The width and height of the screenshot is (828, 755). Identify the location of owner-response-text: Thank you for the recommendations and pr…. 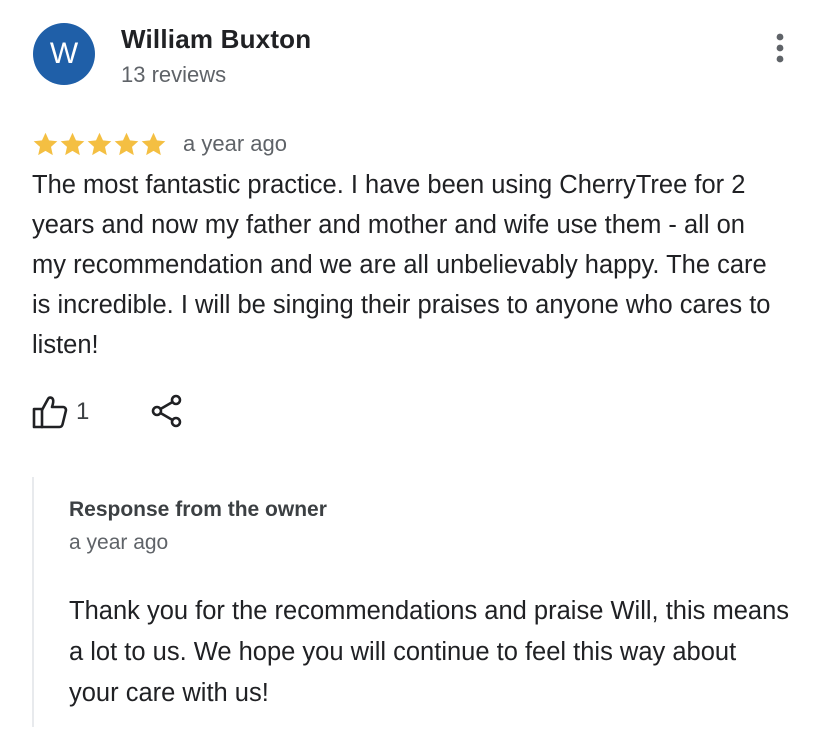
(429, 652).